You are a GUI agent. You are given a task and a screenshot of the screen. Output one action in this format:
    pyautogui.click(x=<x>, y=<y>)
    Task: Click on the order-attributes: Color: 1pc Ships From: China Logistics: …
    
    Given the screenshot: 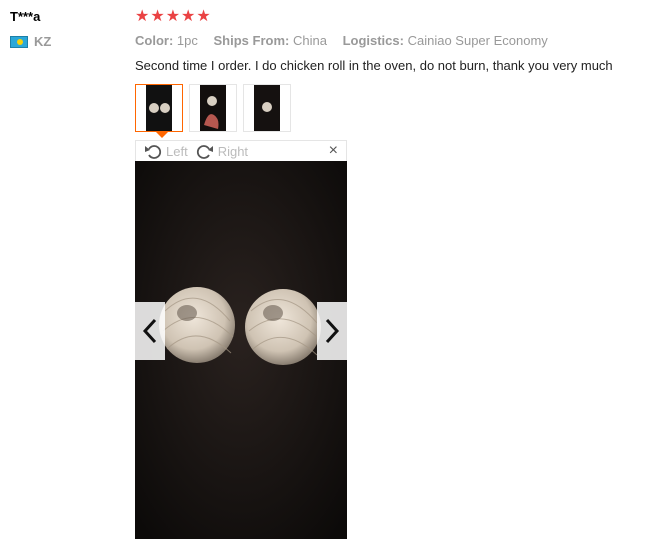 What is the action you would take?
    pyautogui.click(x=341, y=40)
    